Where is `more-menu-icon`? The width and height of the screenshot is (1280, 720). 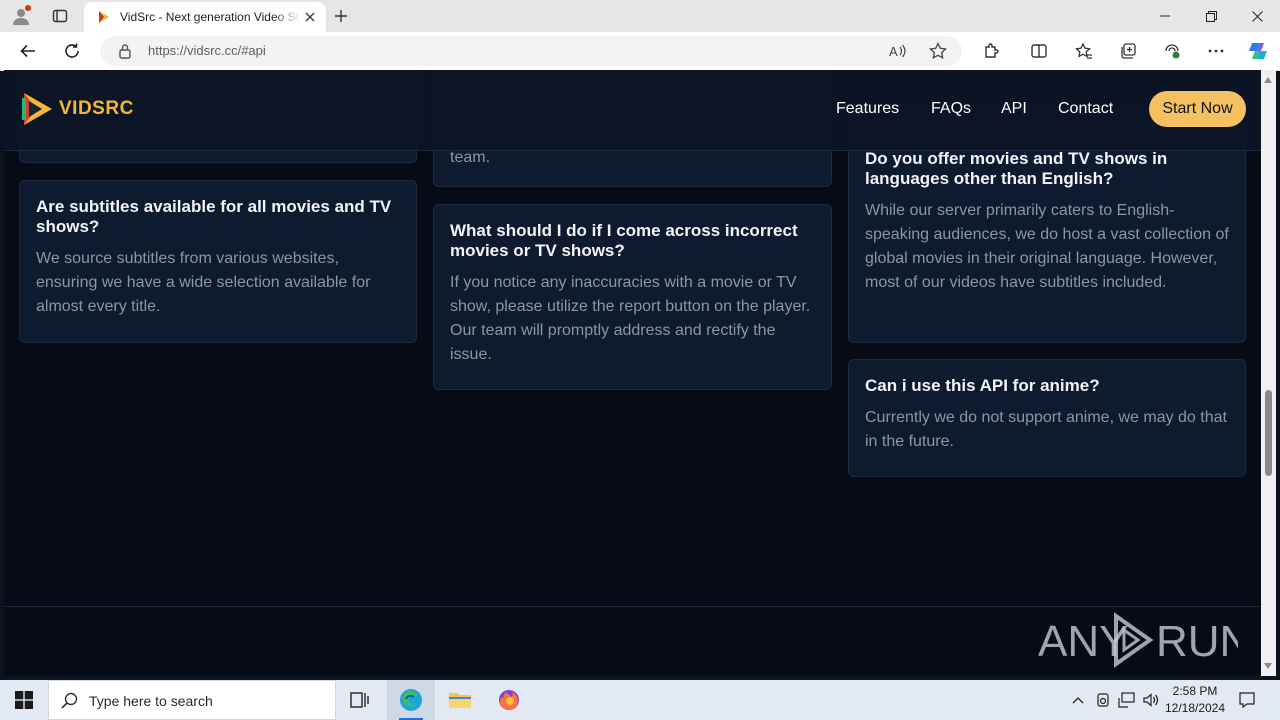 more-menu-icon is located at coordinates (1216, 51).